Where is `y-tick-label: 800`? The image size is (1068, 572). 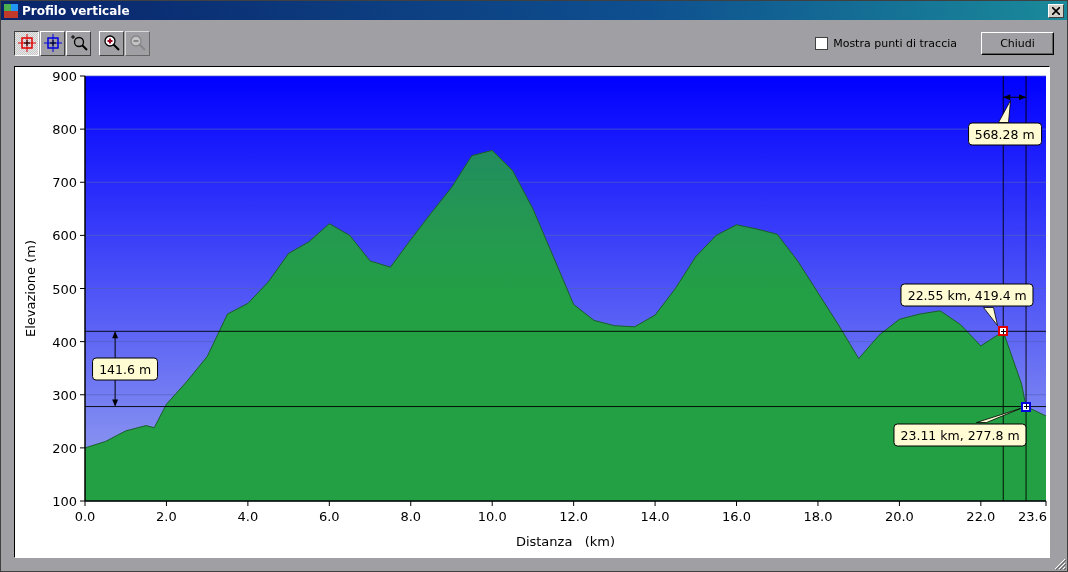
y-tick-label: 800 is located at coordinates (64, 130).